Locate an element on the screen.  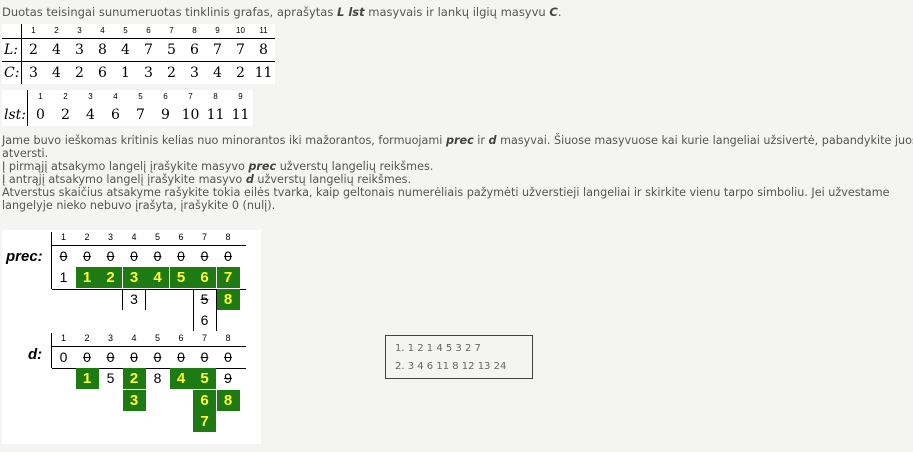
lst-cell: 10 is located at coordinates (190, 115).